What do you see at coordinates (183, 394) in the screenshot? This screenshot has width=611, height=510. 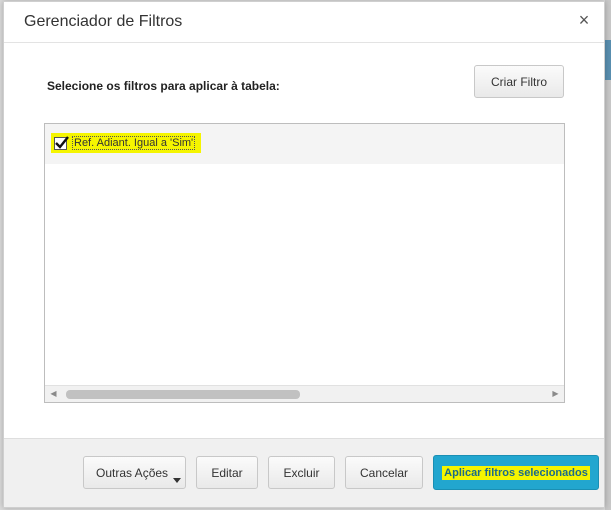 I see `scroll-thumb` at bounding box center [183, 394].